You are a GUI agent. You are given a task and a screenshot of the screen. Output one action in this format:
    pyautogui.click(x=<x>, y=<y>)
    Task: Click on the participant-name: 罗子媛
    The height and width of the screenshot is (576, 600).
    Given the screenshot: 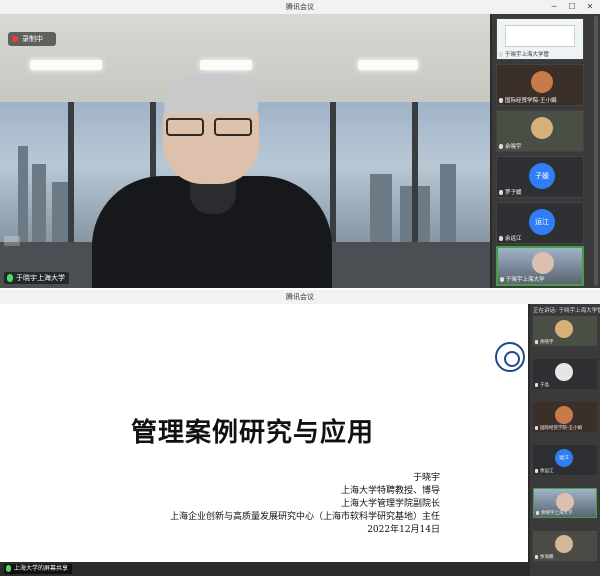 What is the action you would take?
    pyautogui.click(x=510, y=192)
    